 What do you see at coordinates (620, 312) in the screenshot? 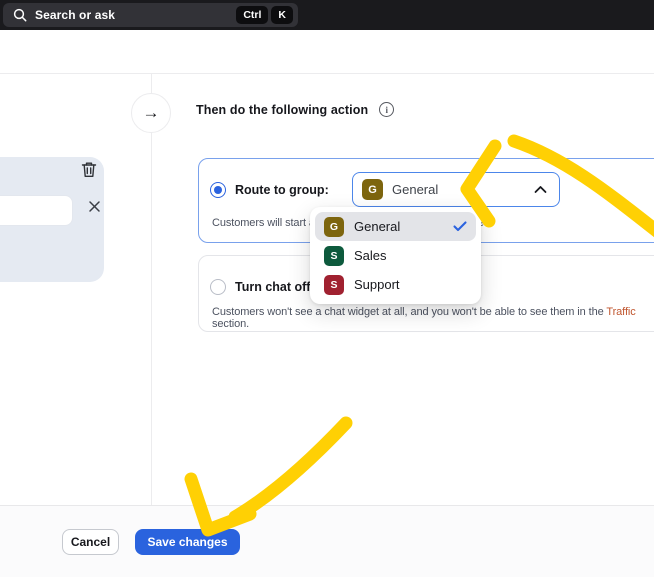
I see `traffic-link: Traffic` at bounding box center [620, 312].